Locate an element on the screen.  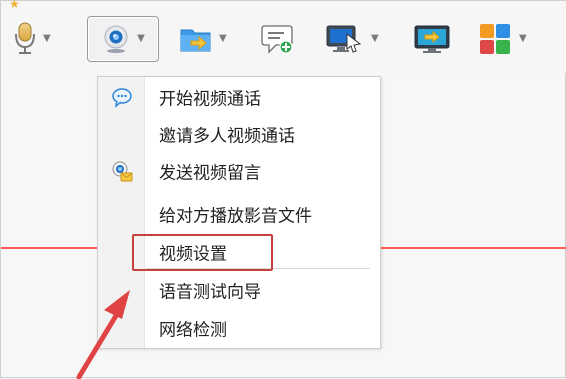
pointer-arrow-annotation is located at coordinates (103, 334).